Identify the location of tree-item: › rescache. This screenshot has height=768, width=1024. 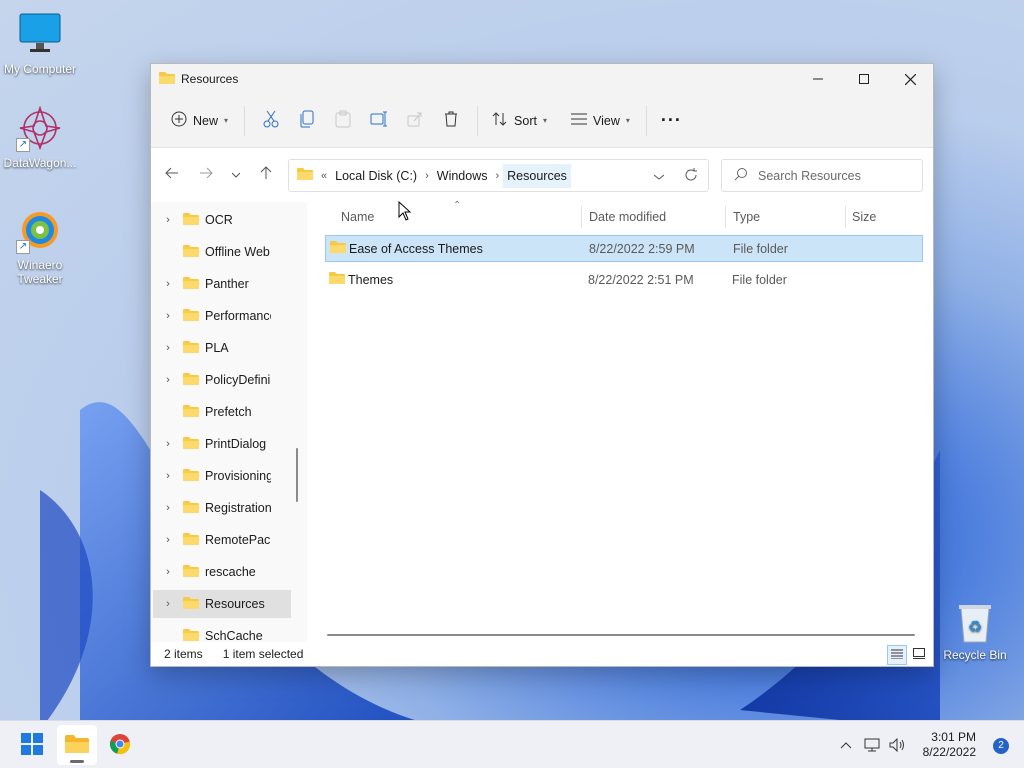
(222, 572).